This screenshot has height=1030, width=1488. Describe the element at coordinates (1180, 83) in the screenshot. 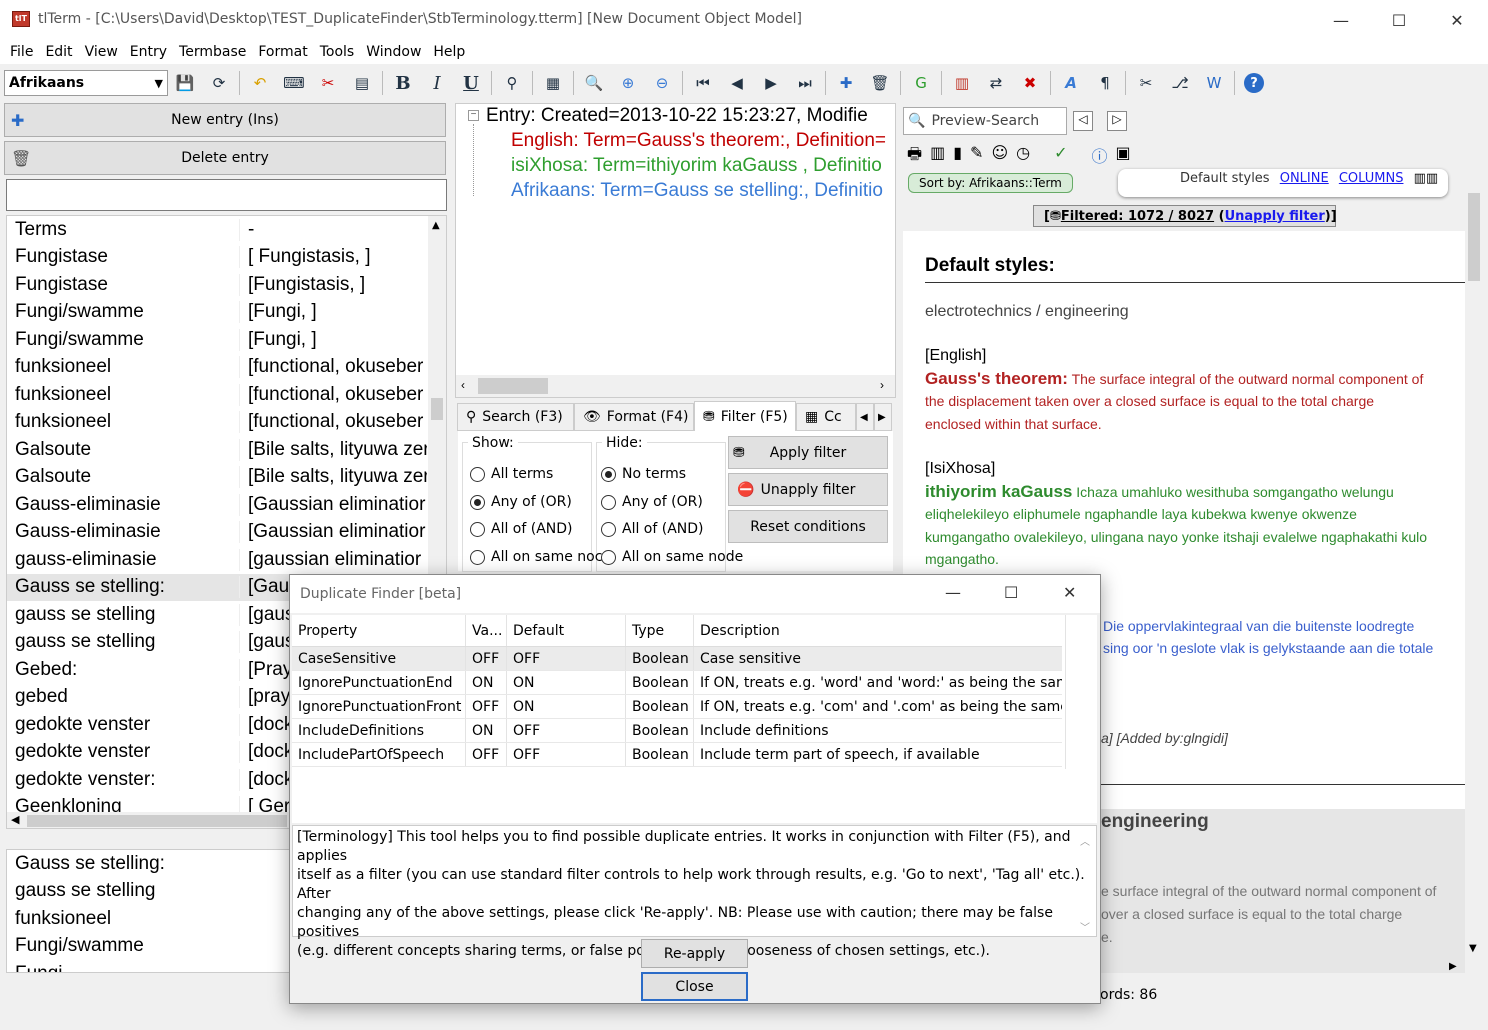

I see `merge-icon: ⎇` at that location.